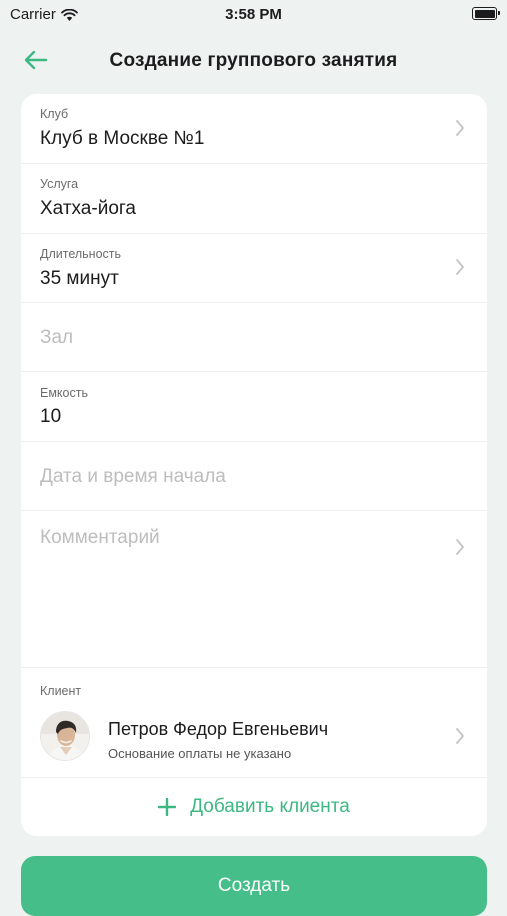  Describe the element at coordinates (61, 691) in the screenshot. I see `client-section-label: Клиент` at that location.